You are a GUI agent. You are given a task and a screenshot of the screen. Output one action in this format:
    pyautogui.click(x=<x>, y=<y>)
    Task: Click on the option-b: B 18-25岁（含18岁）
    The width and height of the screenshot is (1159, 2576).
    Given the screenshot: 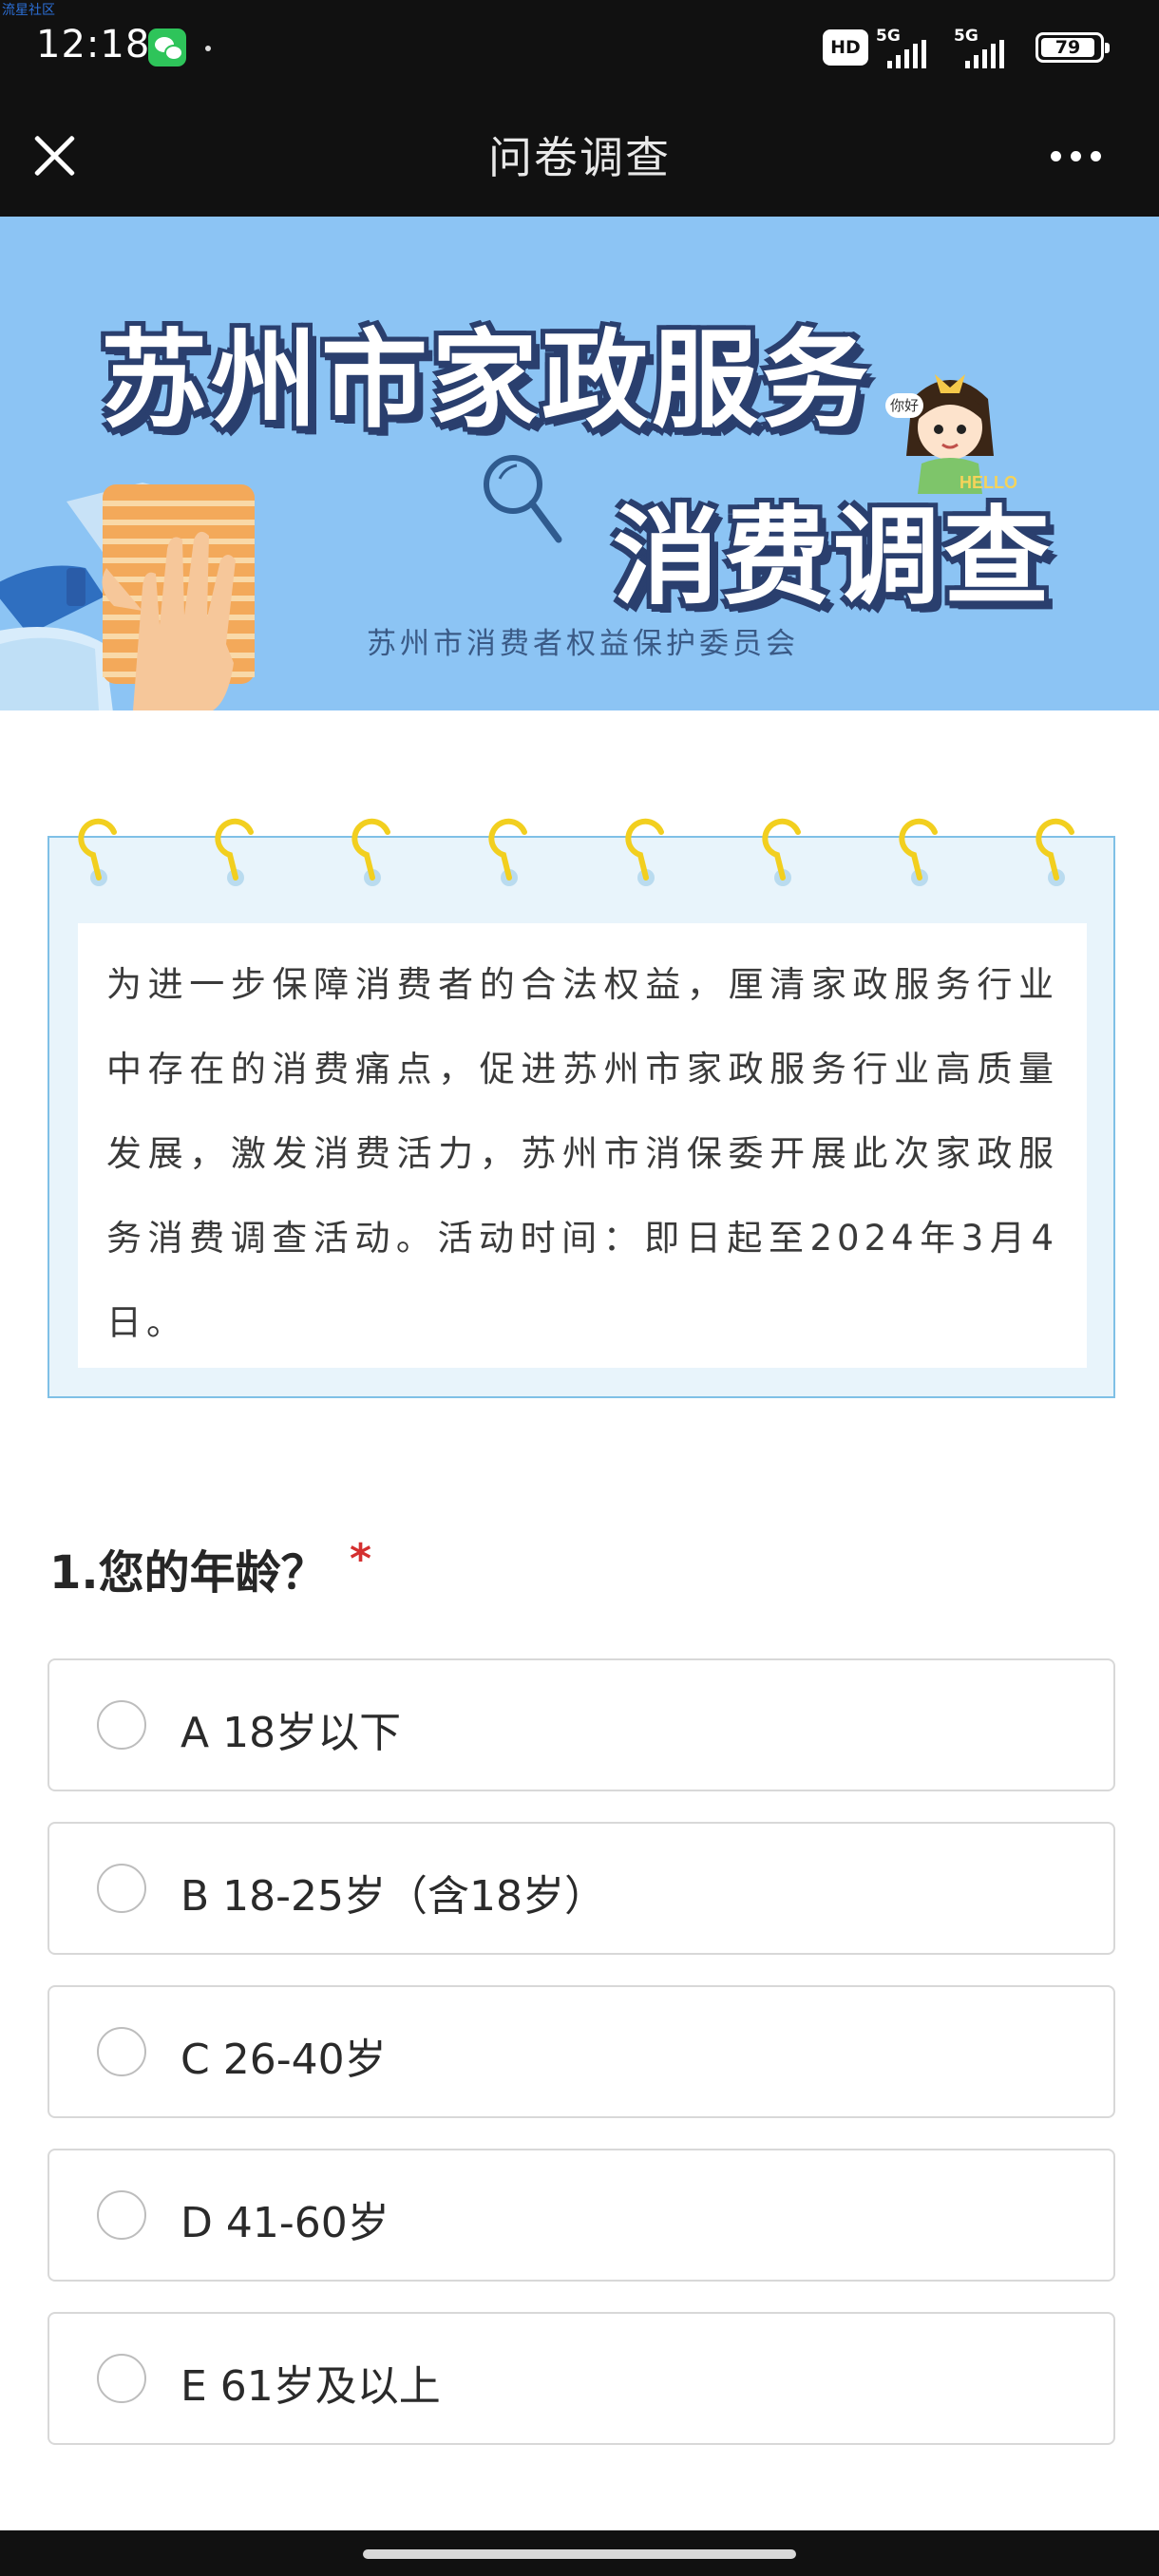 What is the action you would take?
    pyautogui.click(x=581, y=1888)
    